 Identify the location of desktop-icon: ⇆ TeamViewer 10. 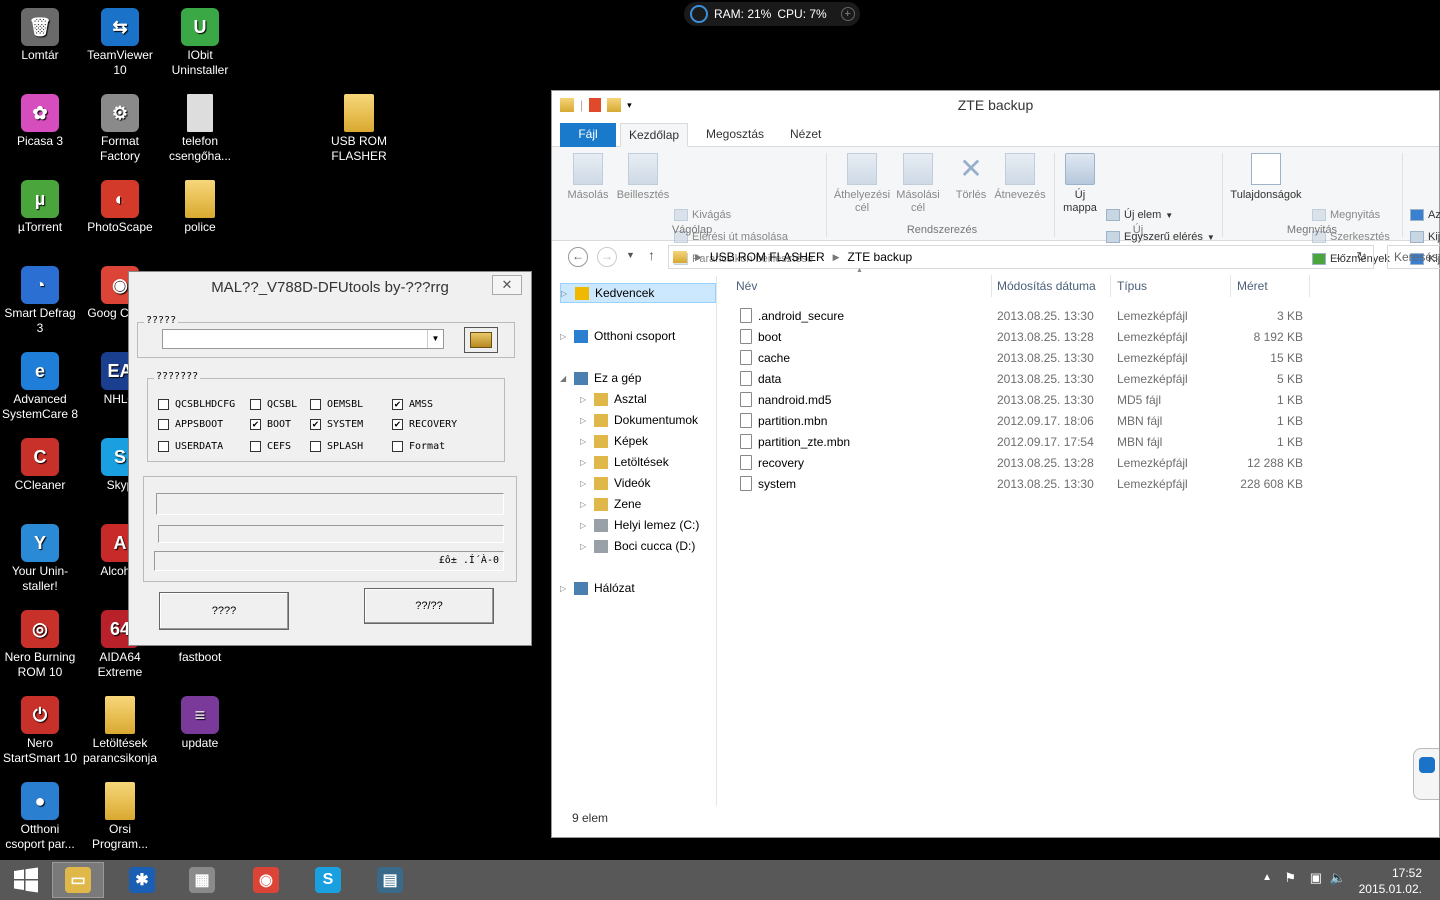
(120, 43).